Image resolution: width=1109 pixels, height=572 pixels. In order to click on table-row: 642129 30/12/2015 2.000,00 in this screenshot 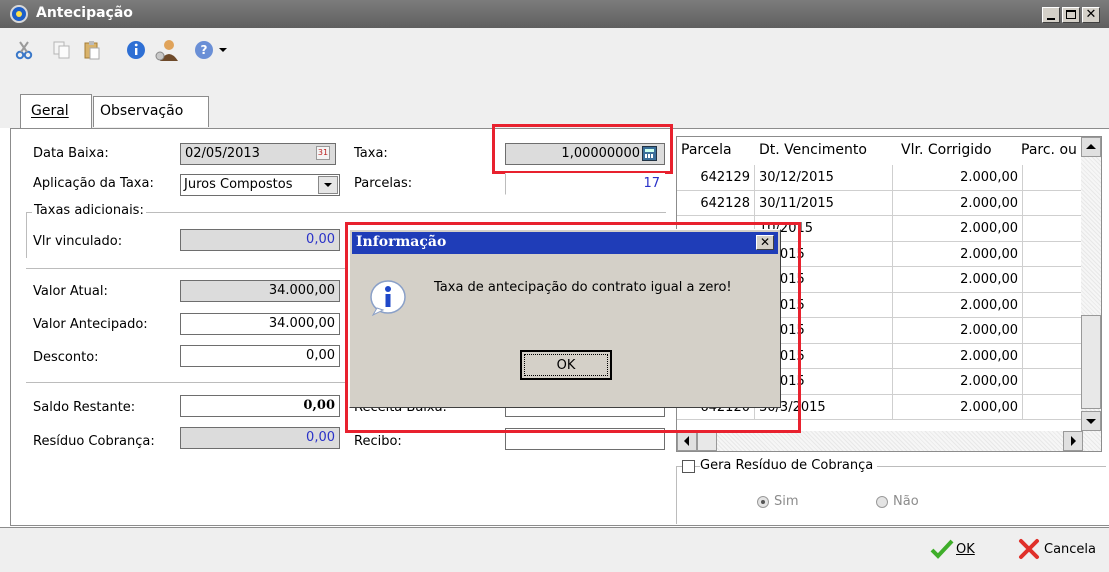, I will do `click(880, 178)`.